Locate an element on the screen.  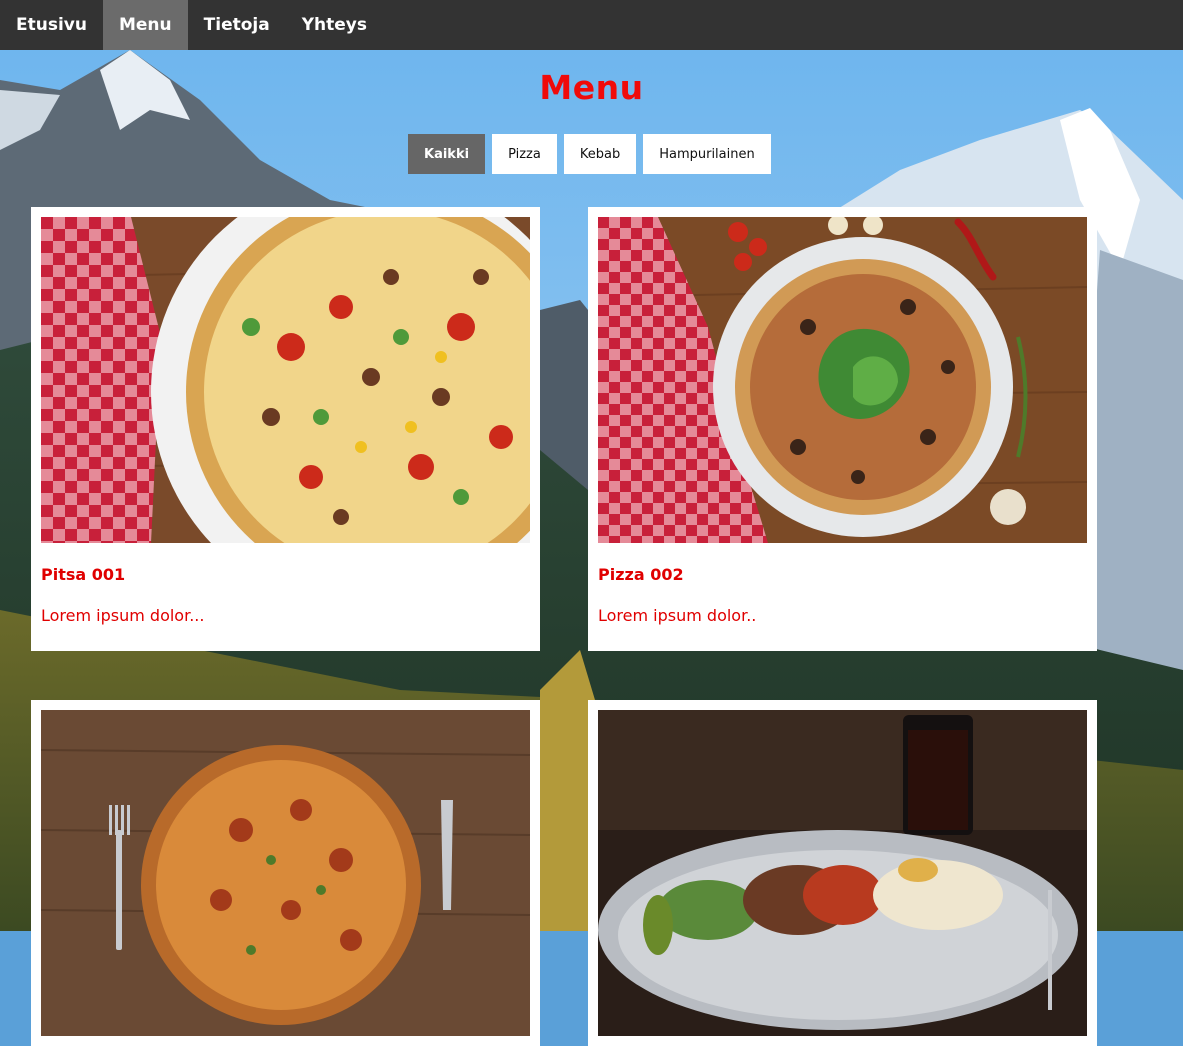
menu-item-title: Pitsa 001 is located at coordinates (83, 574).